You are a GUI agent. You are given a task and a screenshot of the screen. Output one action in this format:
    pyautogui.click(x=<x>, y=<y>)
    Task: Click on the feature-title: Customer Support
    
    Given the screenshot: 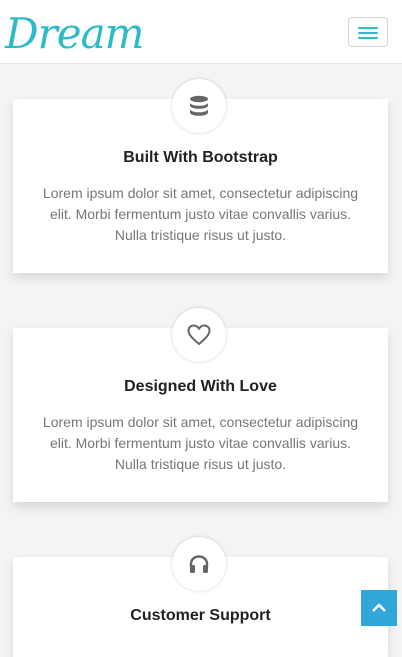 What is the action you would take?
    pyautogui.click(x=200, y=615)
    